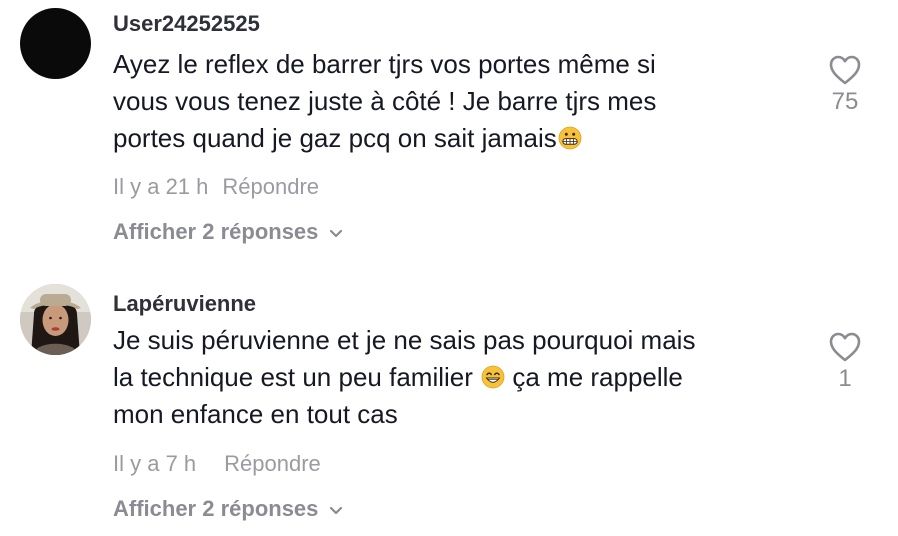 This screenshot has width=898, height=536. I want to click on avatar-photo, so click(55, 319).